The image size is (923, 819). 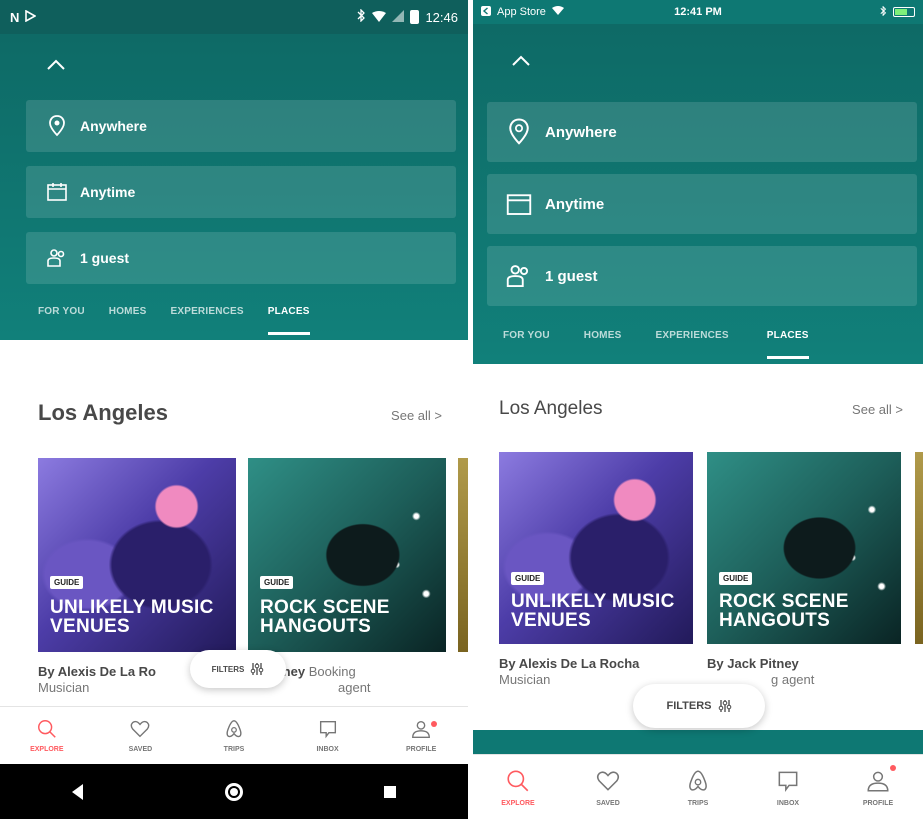 I want to click on heart-icon, so click(x=608, y=780).